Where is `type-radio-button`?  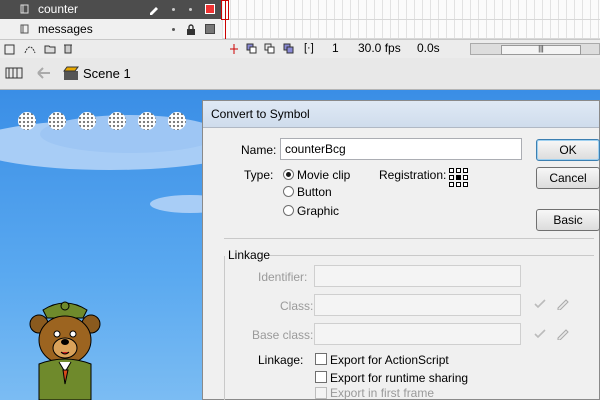 type-radio-button is located at coordinates (288, 191).